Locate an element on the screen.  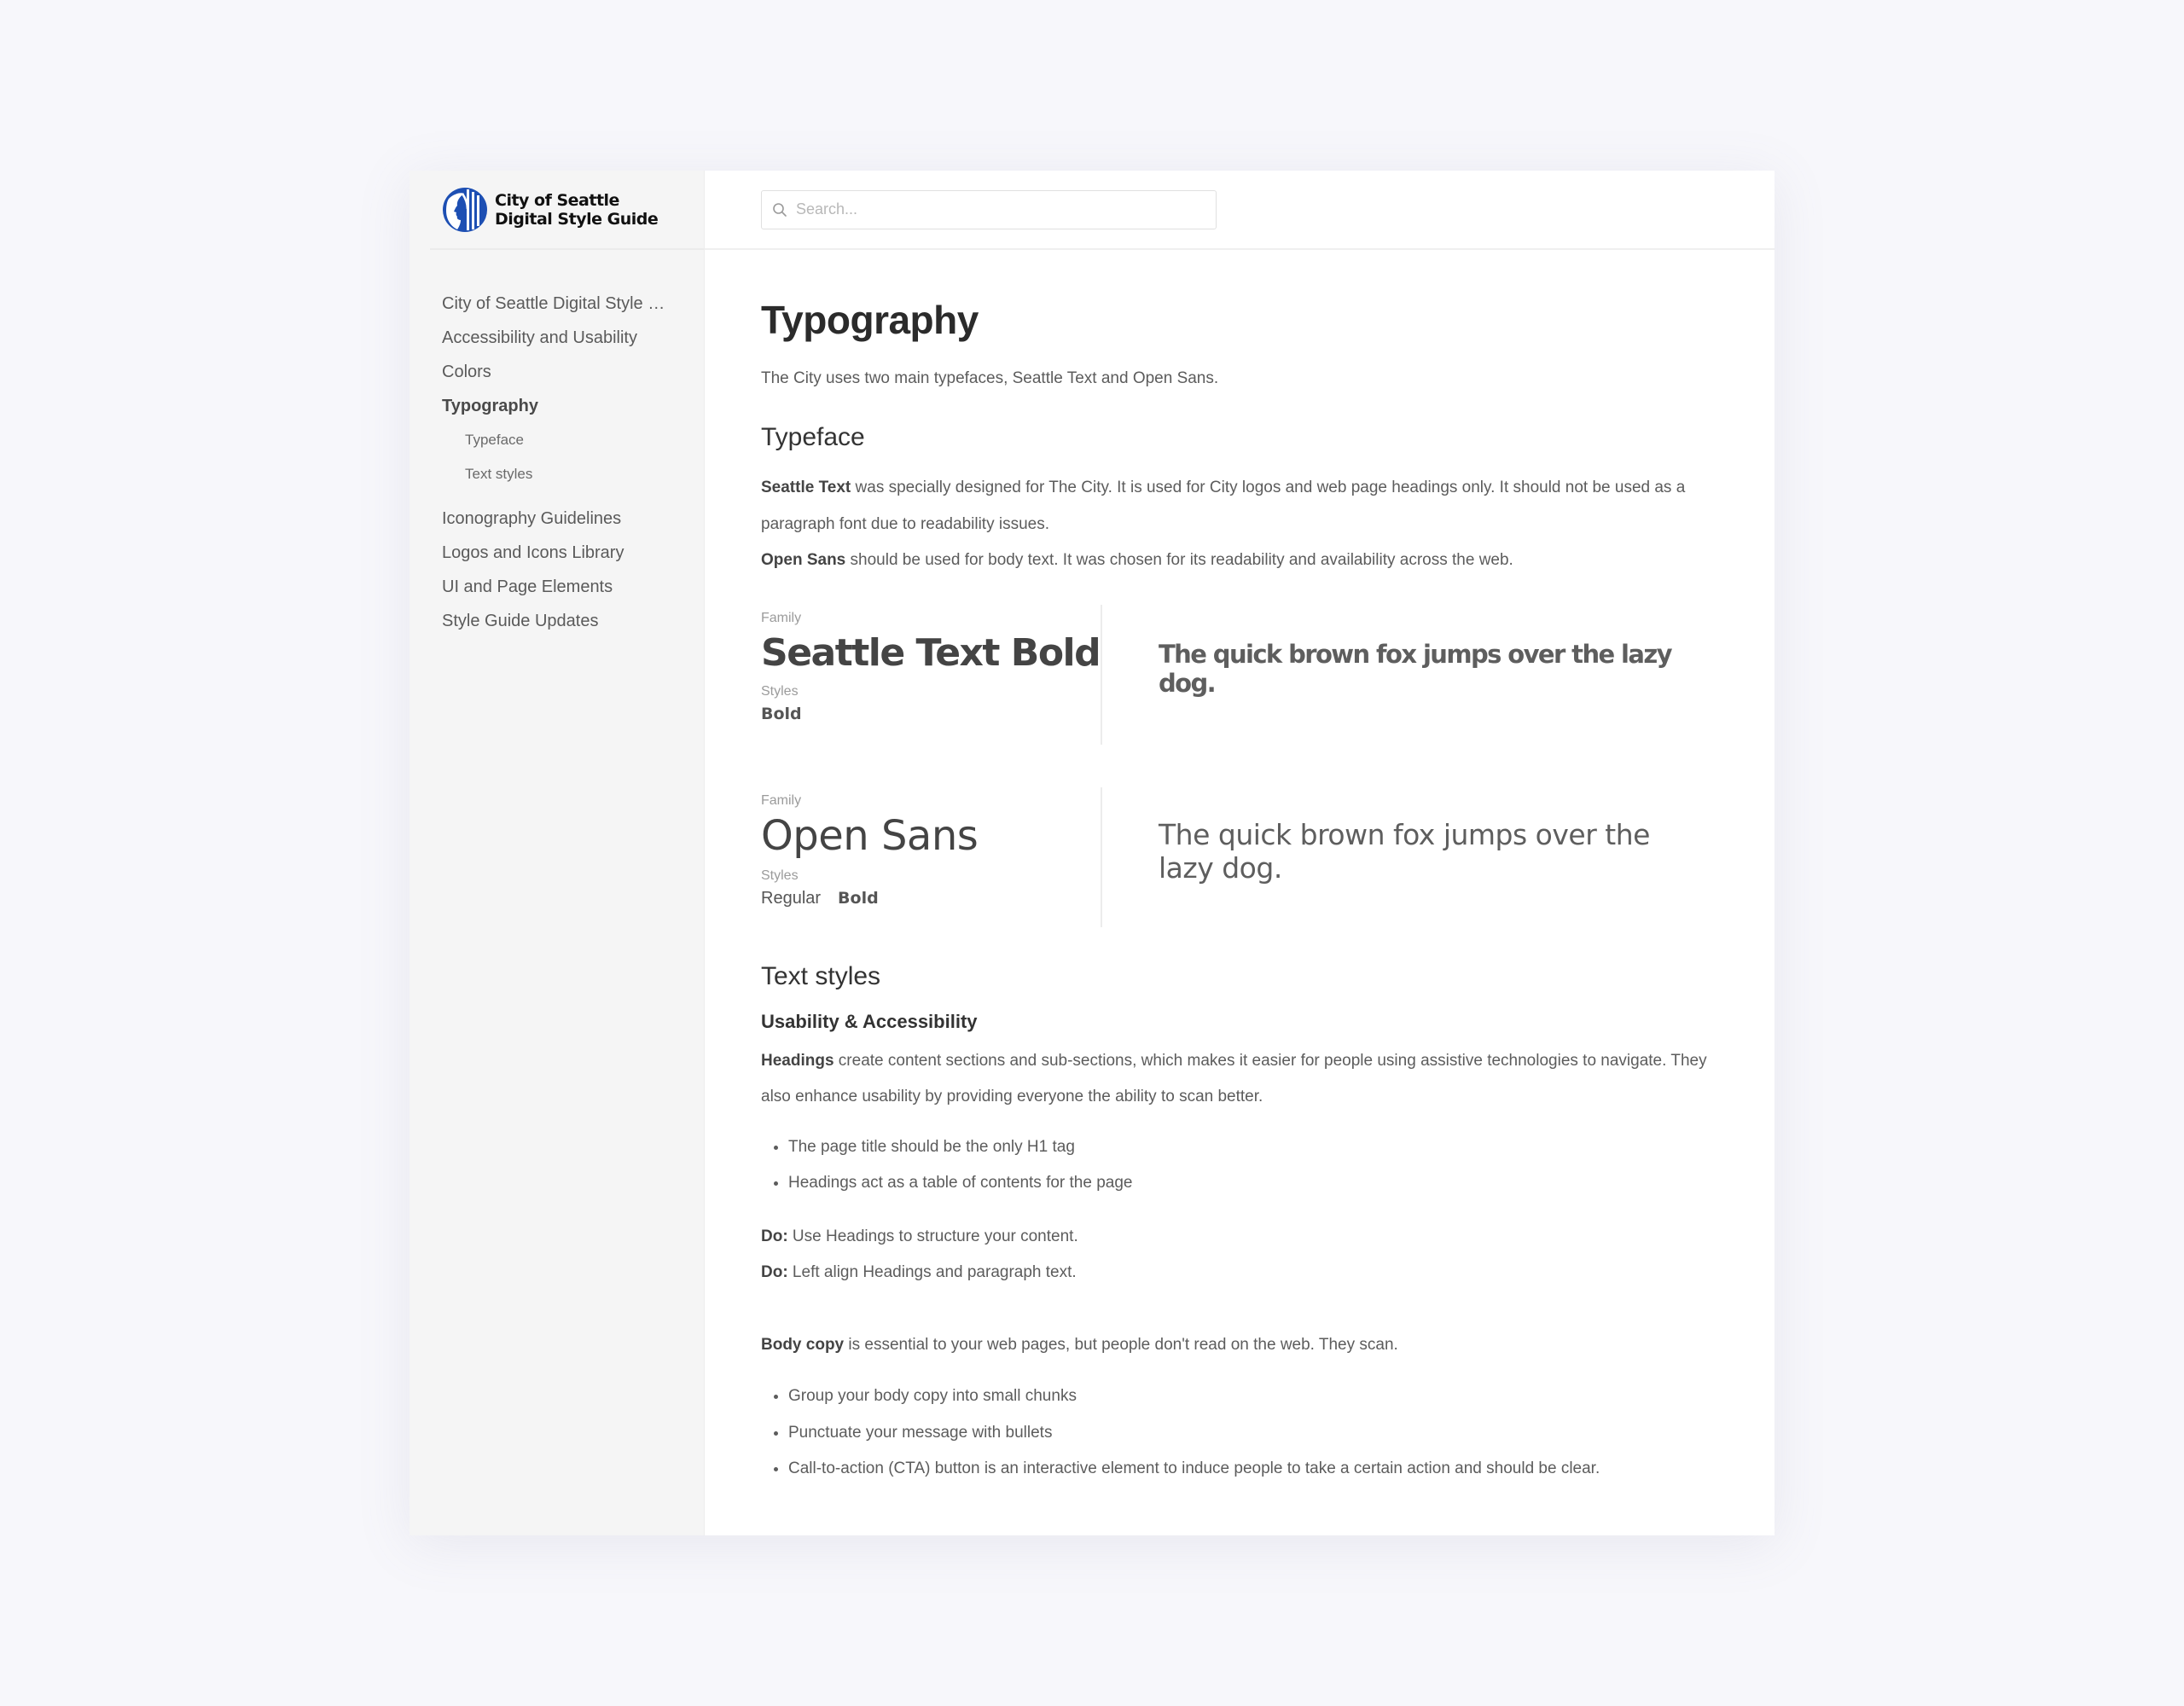
family-info: Family Seattle Text Bold Styles Bold is located at coordinates (932, 674).